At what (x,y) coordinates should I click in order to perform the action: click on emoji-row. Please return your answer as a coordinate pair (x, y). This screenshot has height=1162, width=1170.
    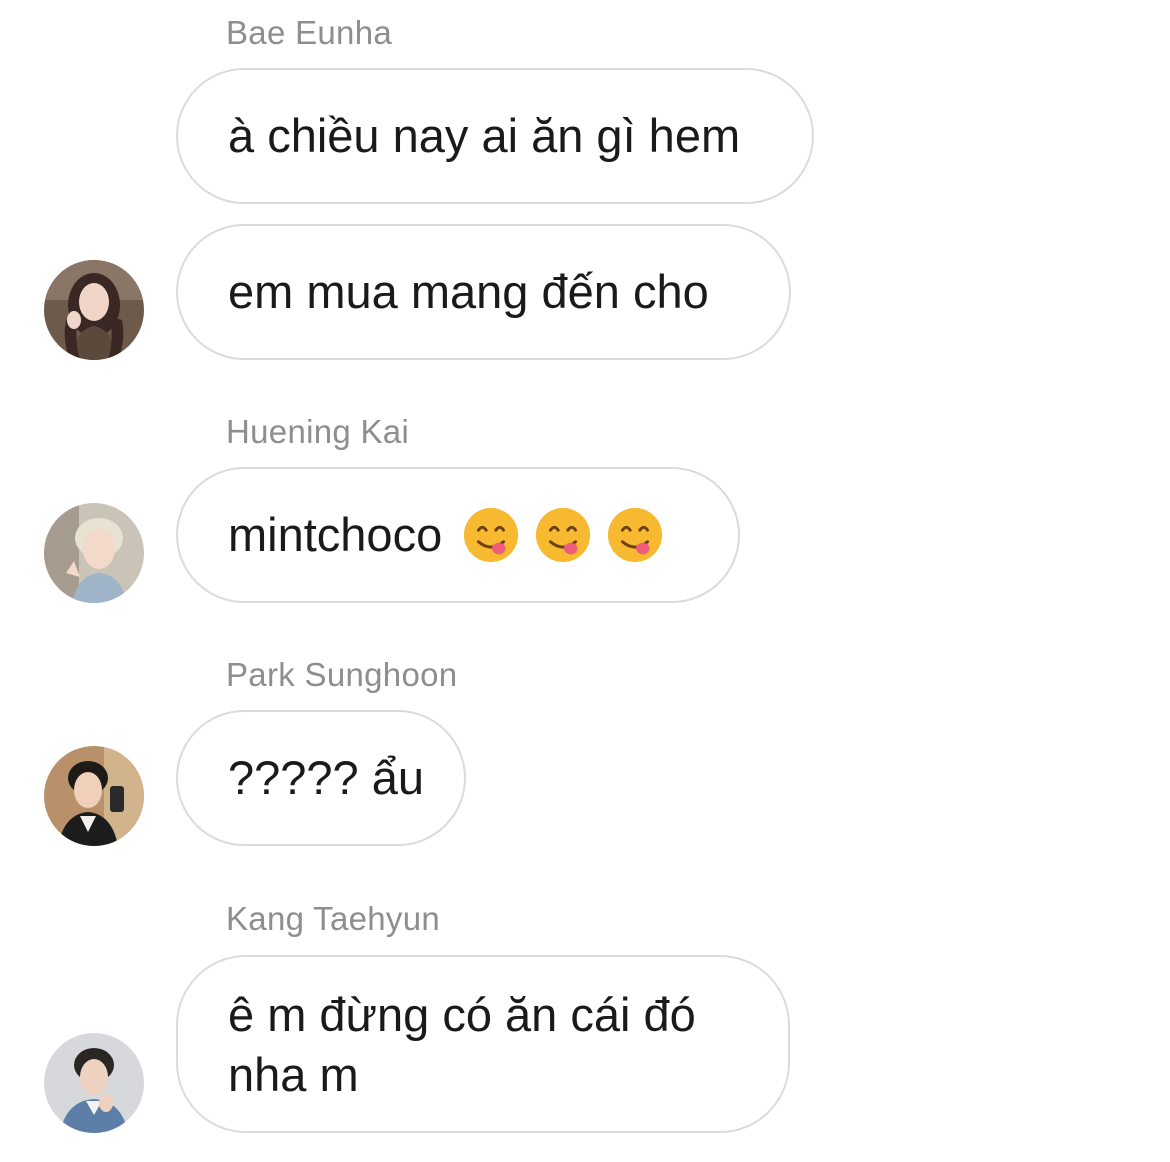
    Looking at the image, I should click on (563, 535).